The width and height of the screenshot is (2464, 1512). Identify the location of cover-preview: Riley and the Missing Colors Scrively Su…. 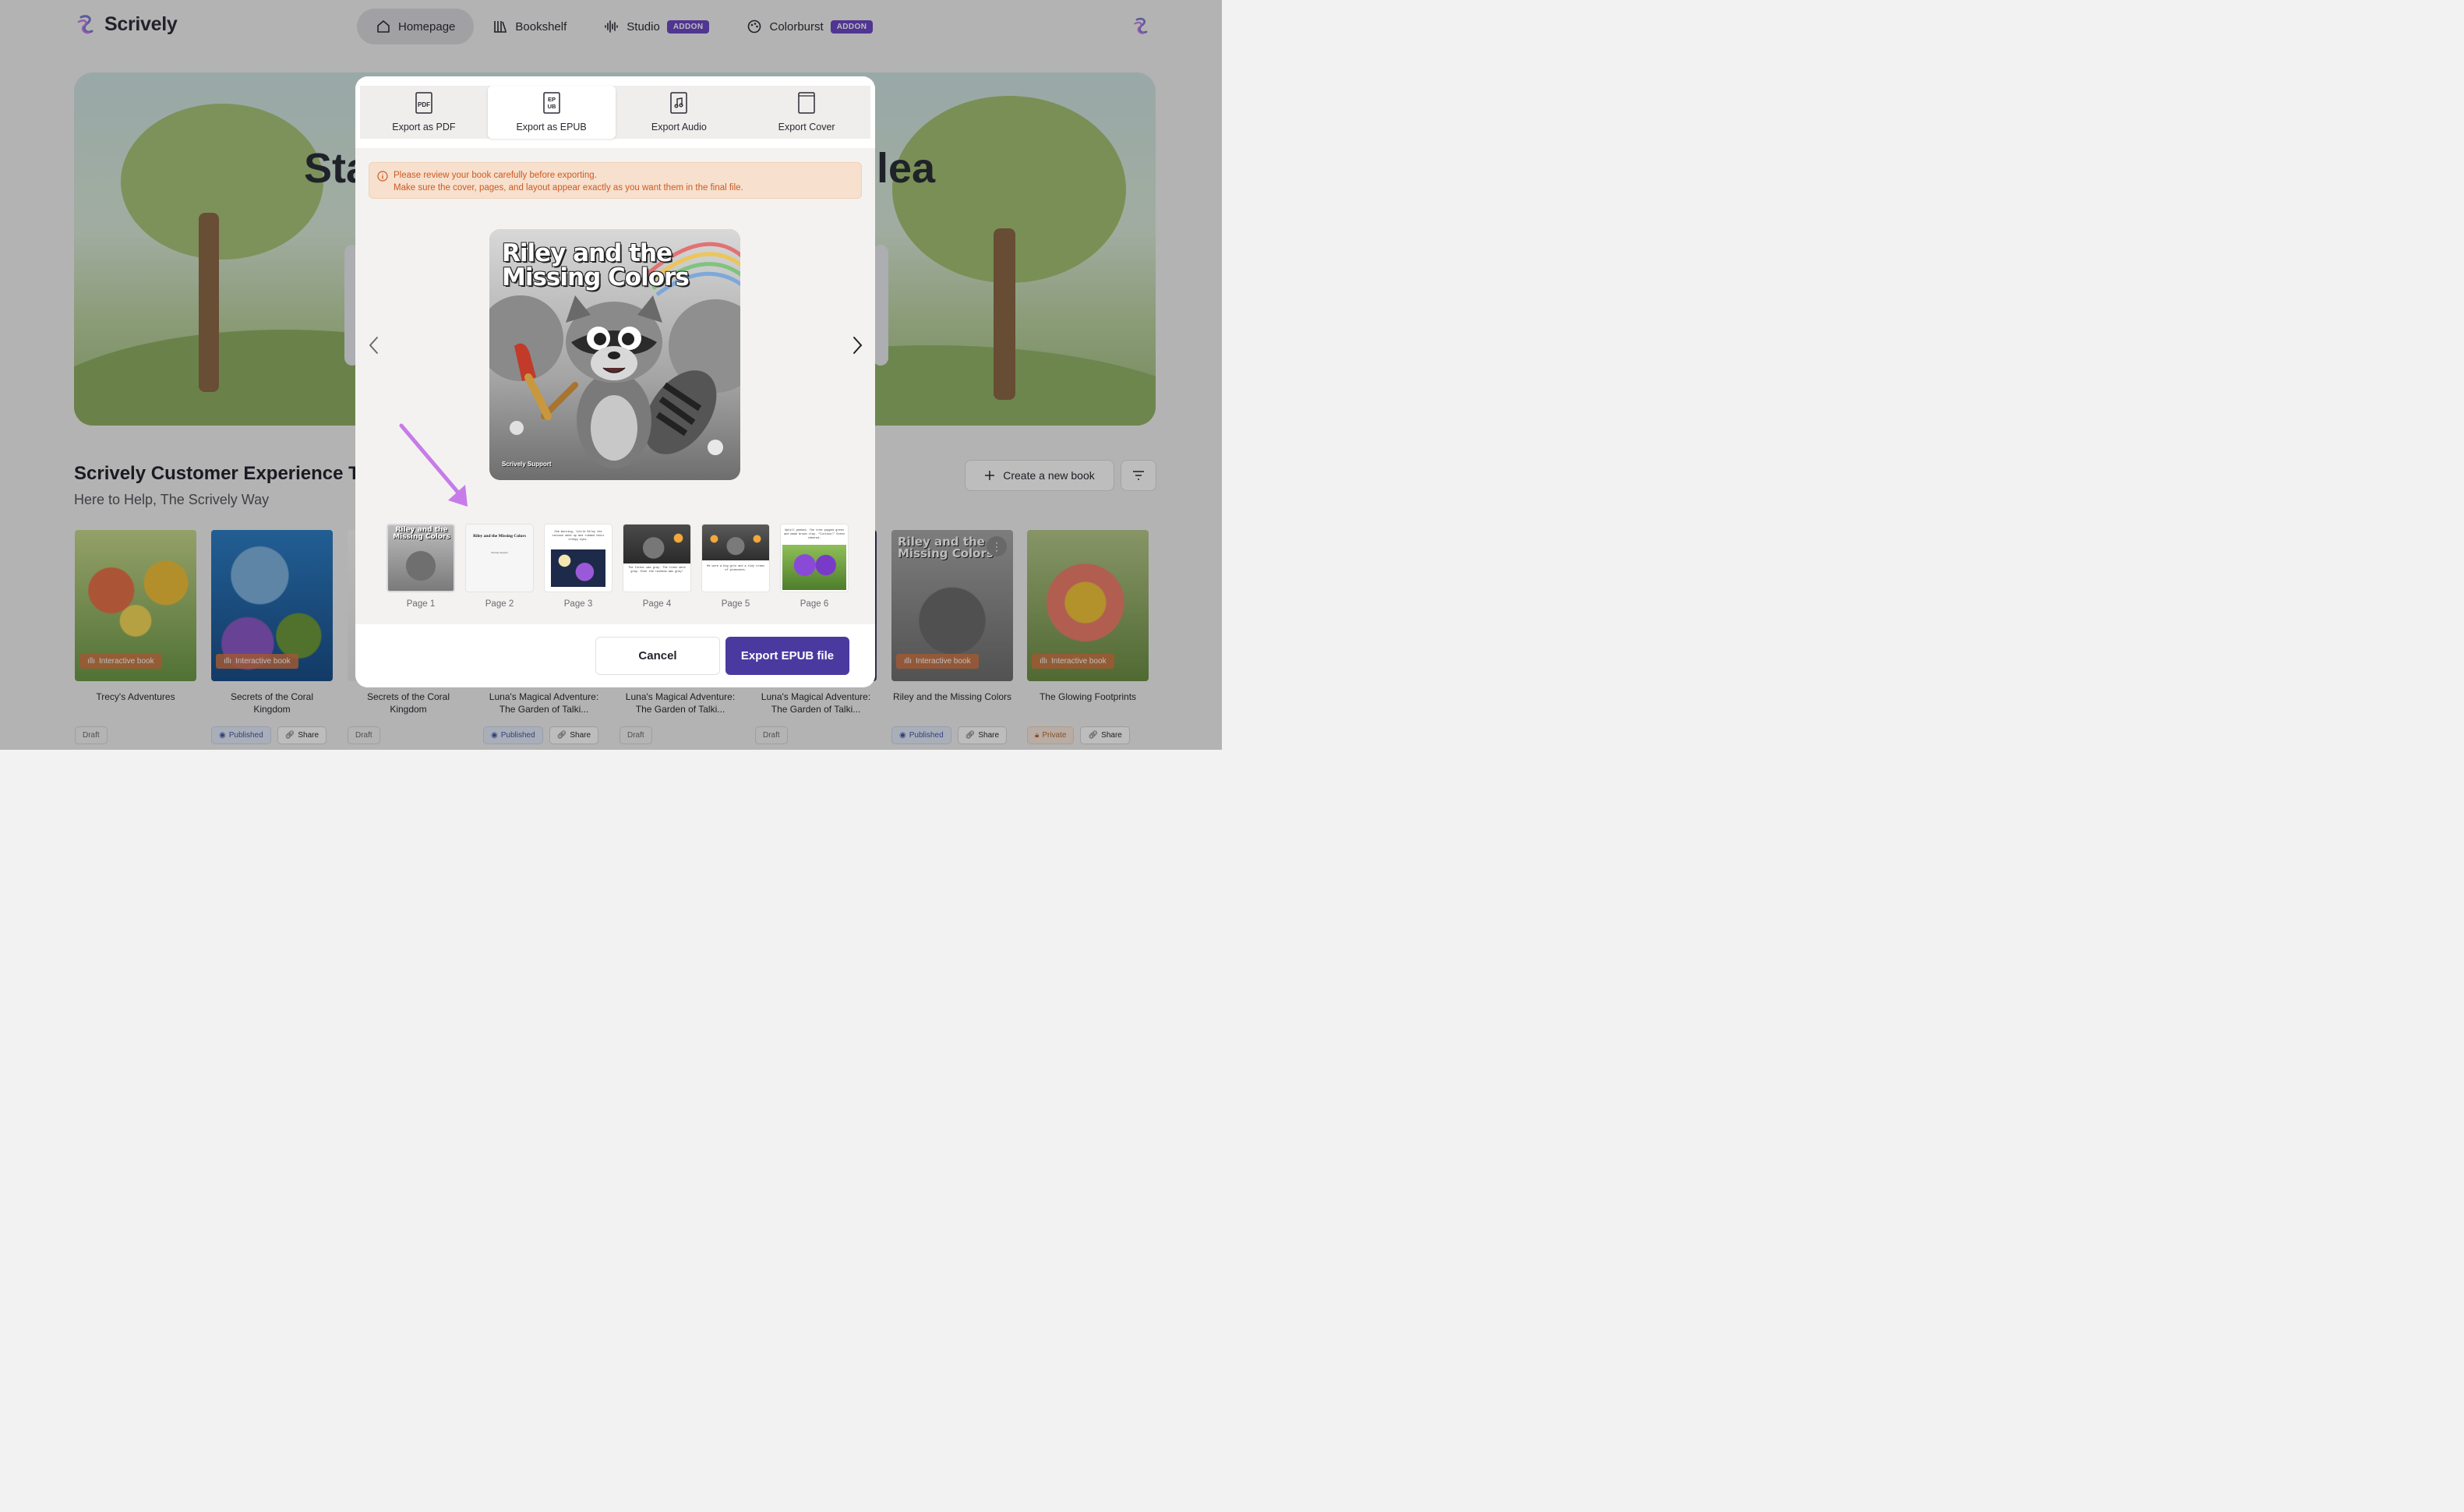
(614, 354).